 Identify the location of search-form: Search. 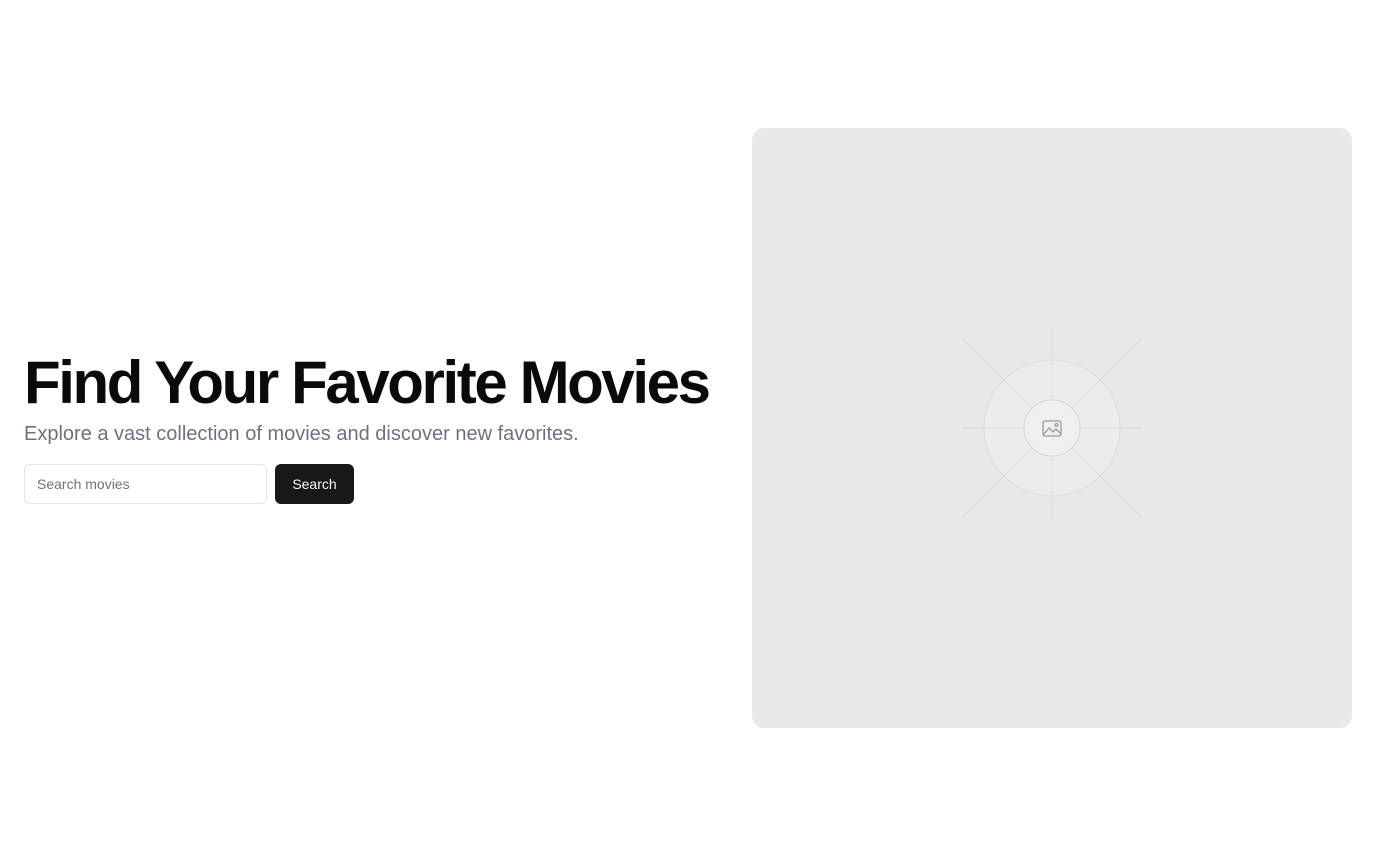
(189, 484).